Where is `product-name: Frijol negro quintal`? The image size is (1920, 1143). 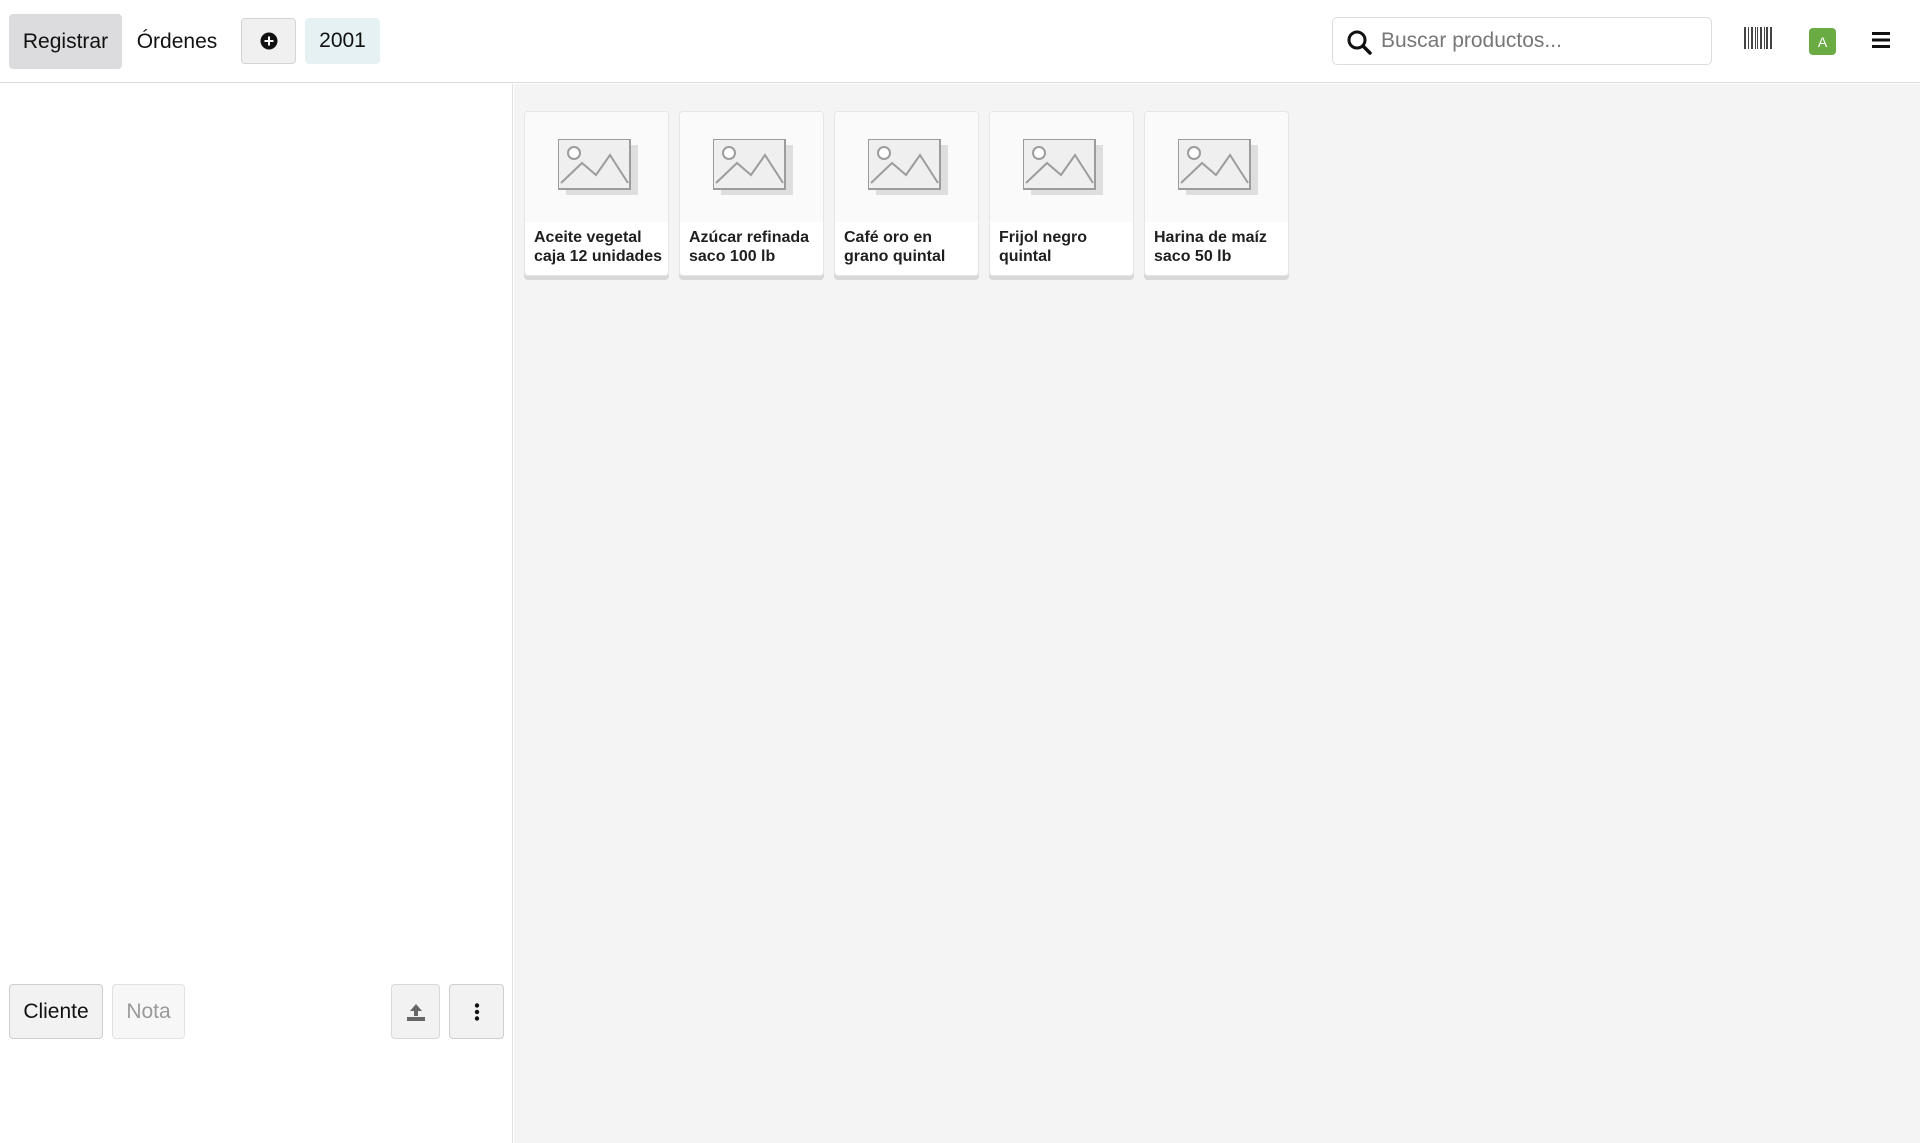 product-name: Frijol negro quintal is located at coordinates (1043, 247).